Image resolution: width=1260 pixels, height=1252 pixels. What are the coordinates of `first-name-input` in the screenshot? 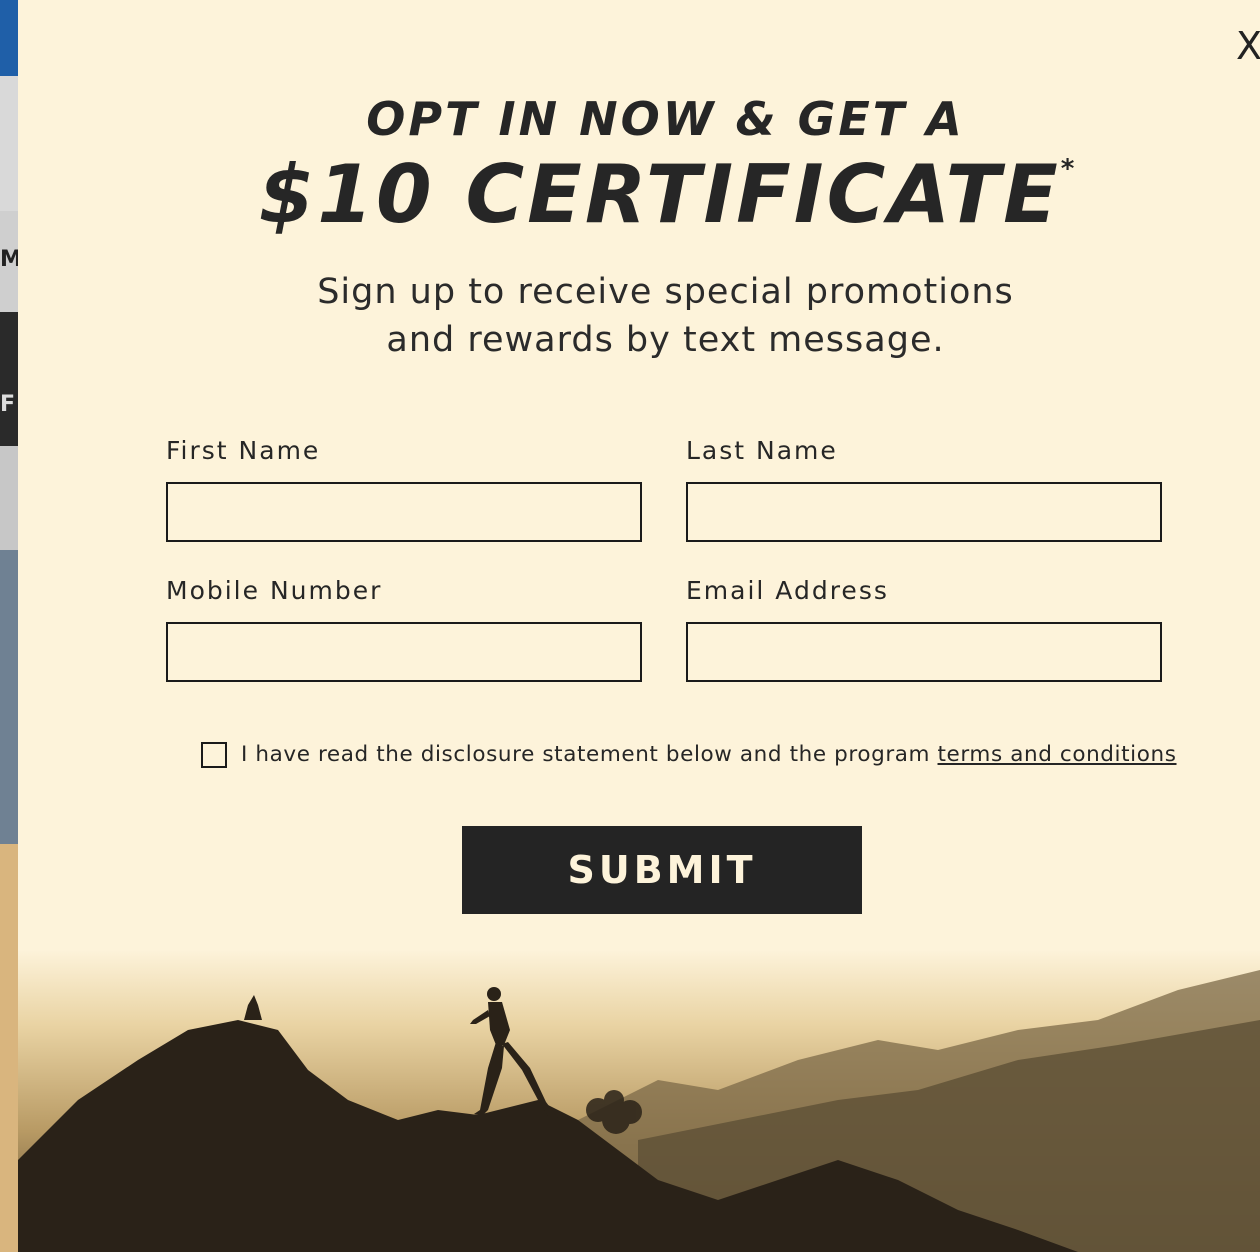 It's located at (404, 512).